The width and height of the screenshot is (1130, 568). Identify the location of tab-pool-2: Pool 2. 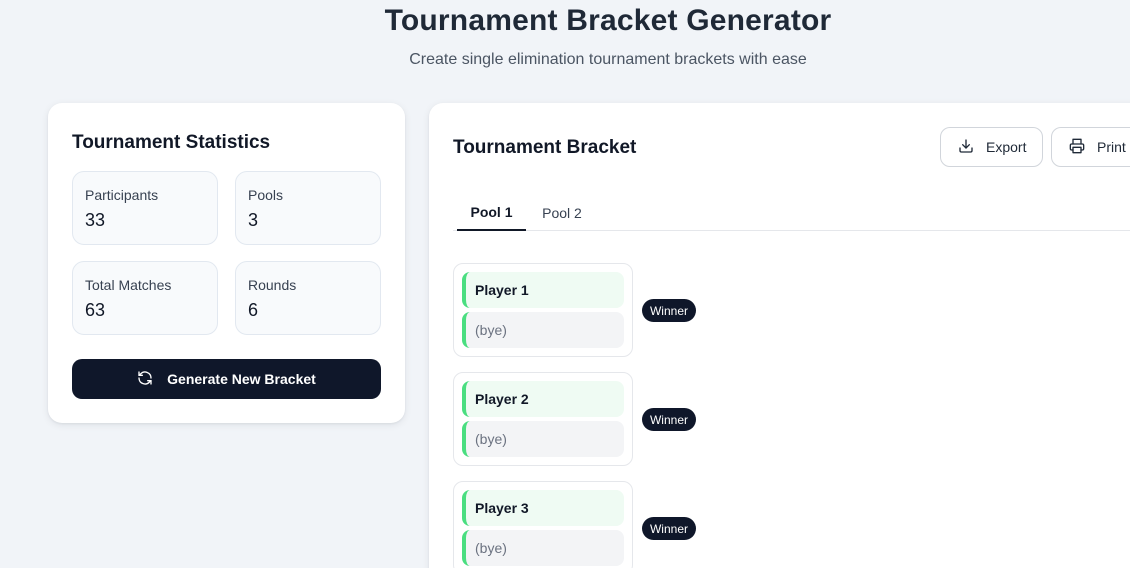
(562, 213).